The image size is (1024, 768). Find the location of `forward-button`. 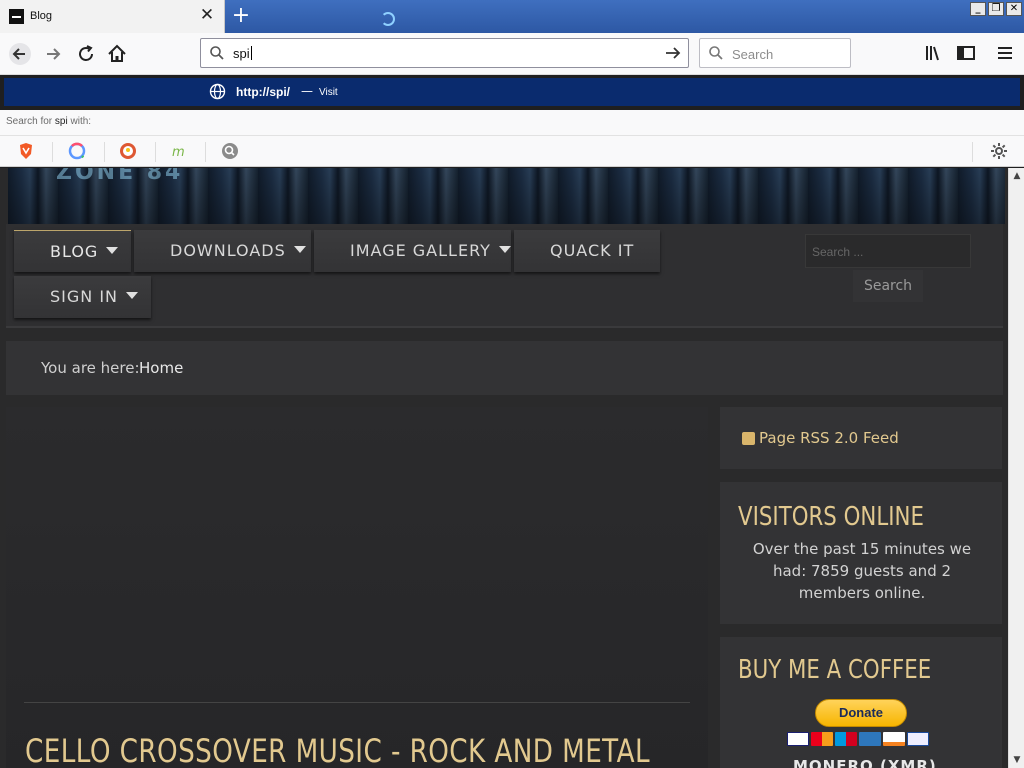

forward-button is located at coordinates (53, 54).